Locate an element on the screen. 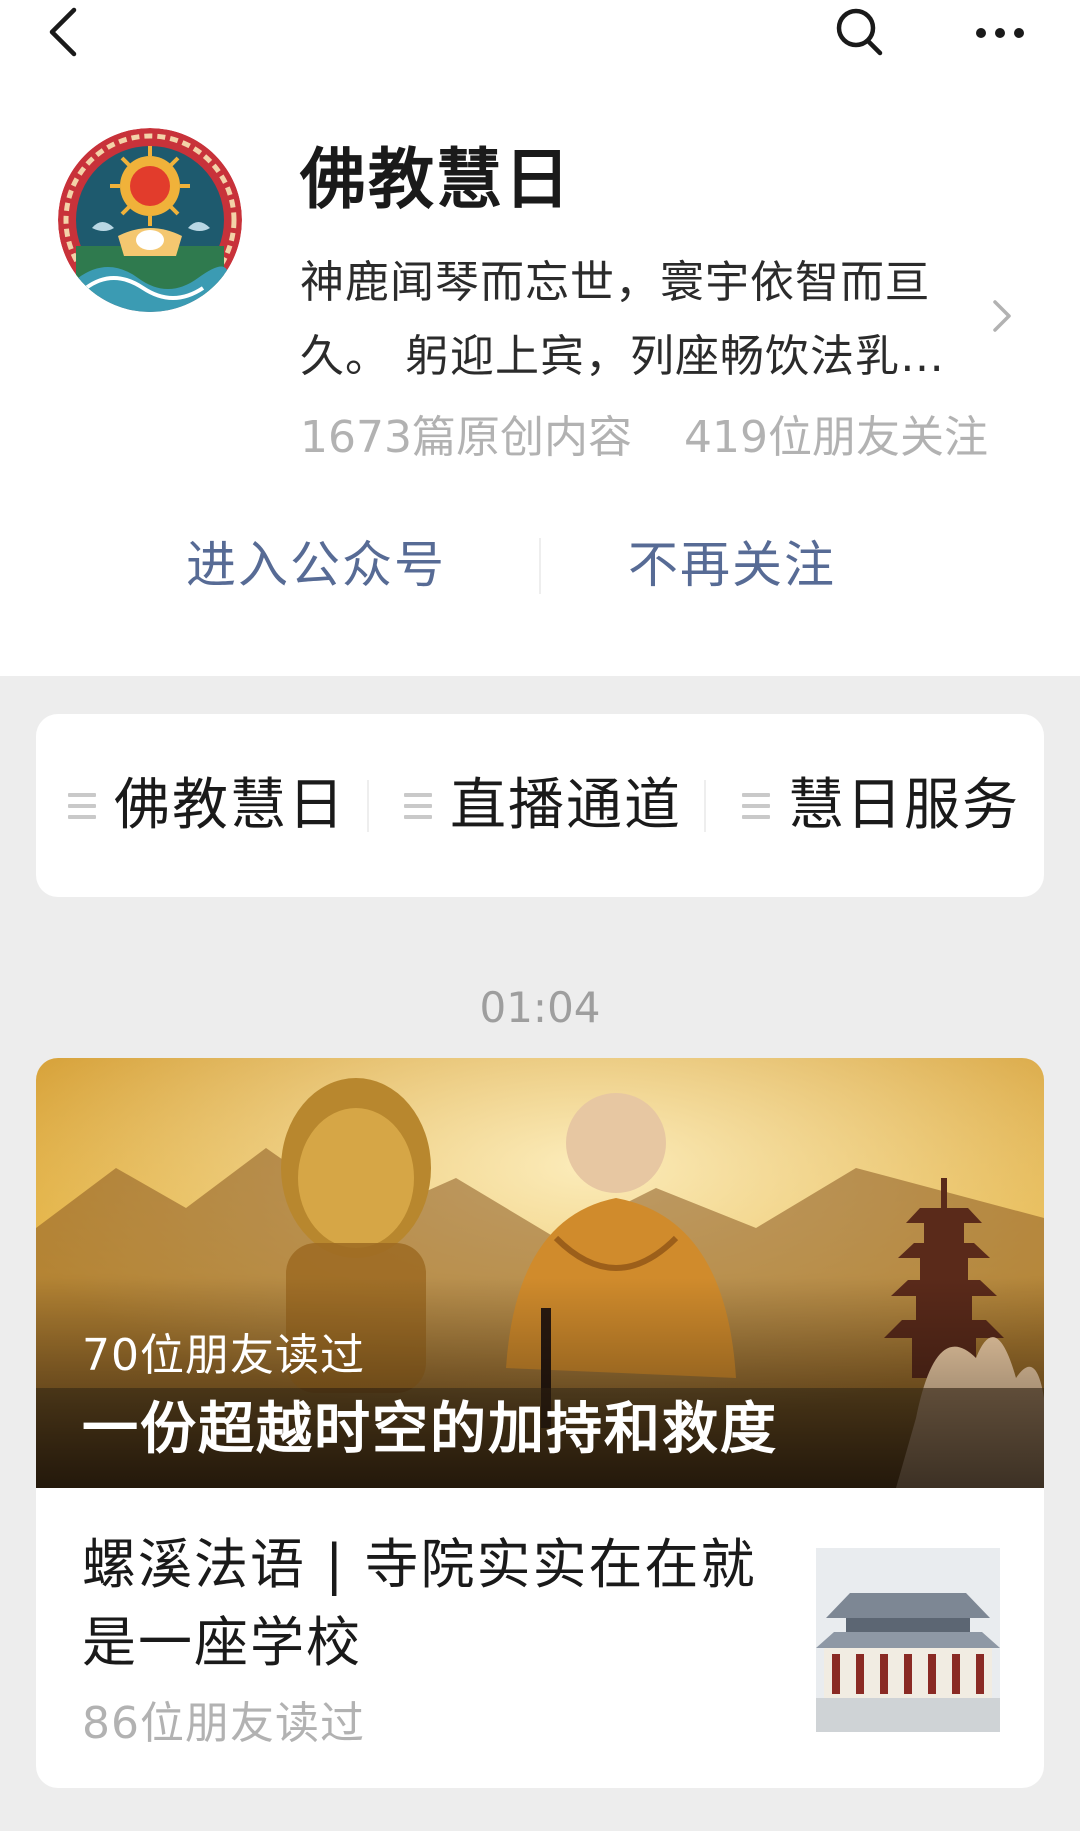 This screenshot has height=1831, width=1080. menu-item-live: 直播通道 is located at coordinates (543, 805).